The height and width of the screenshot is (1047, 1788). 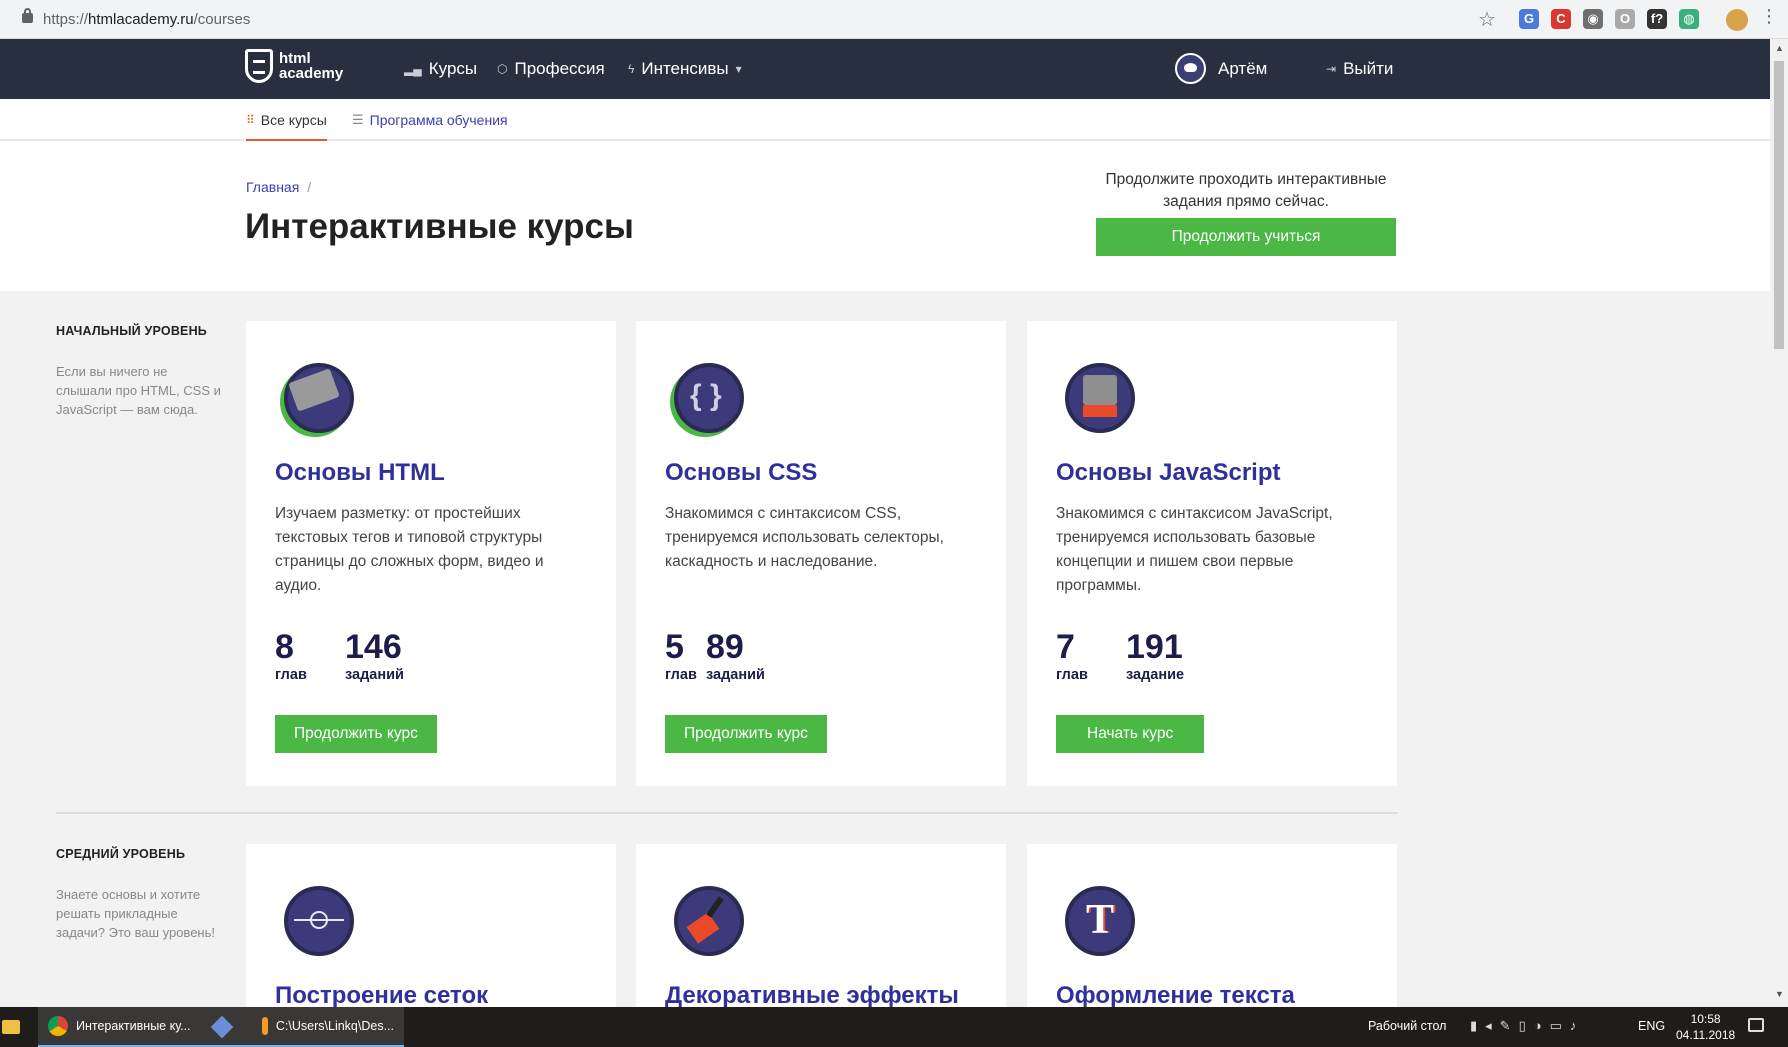 I want to click on breadcrumb-home: Главная, so click(x=272, y=187).